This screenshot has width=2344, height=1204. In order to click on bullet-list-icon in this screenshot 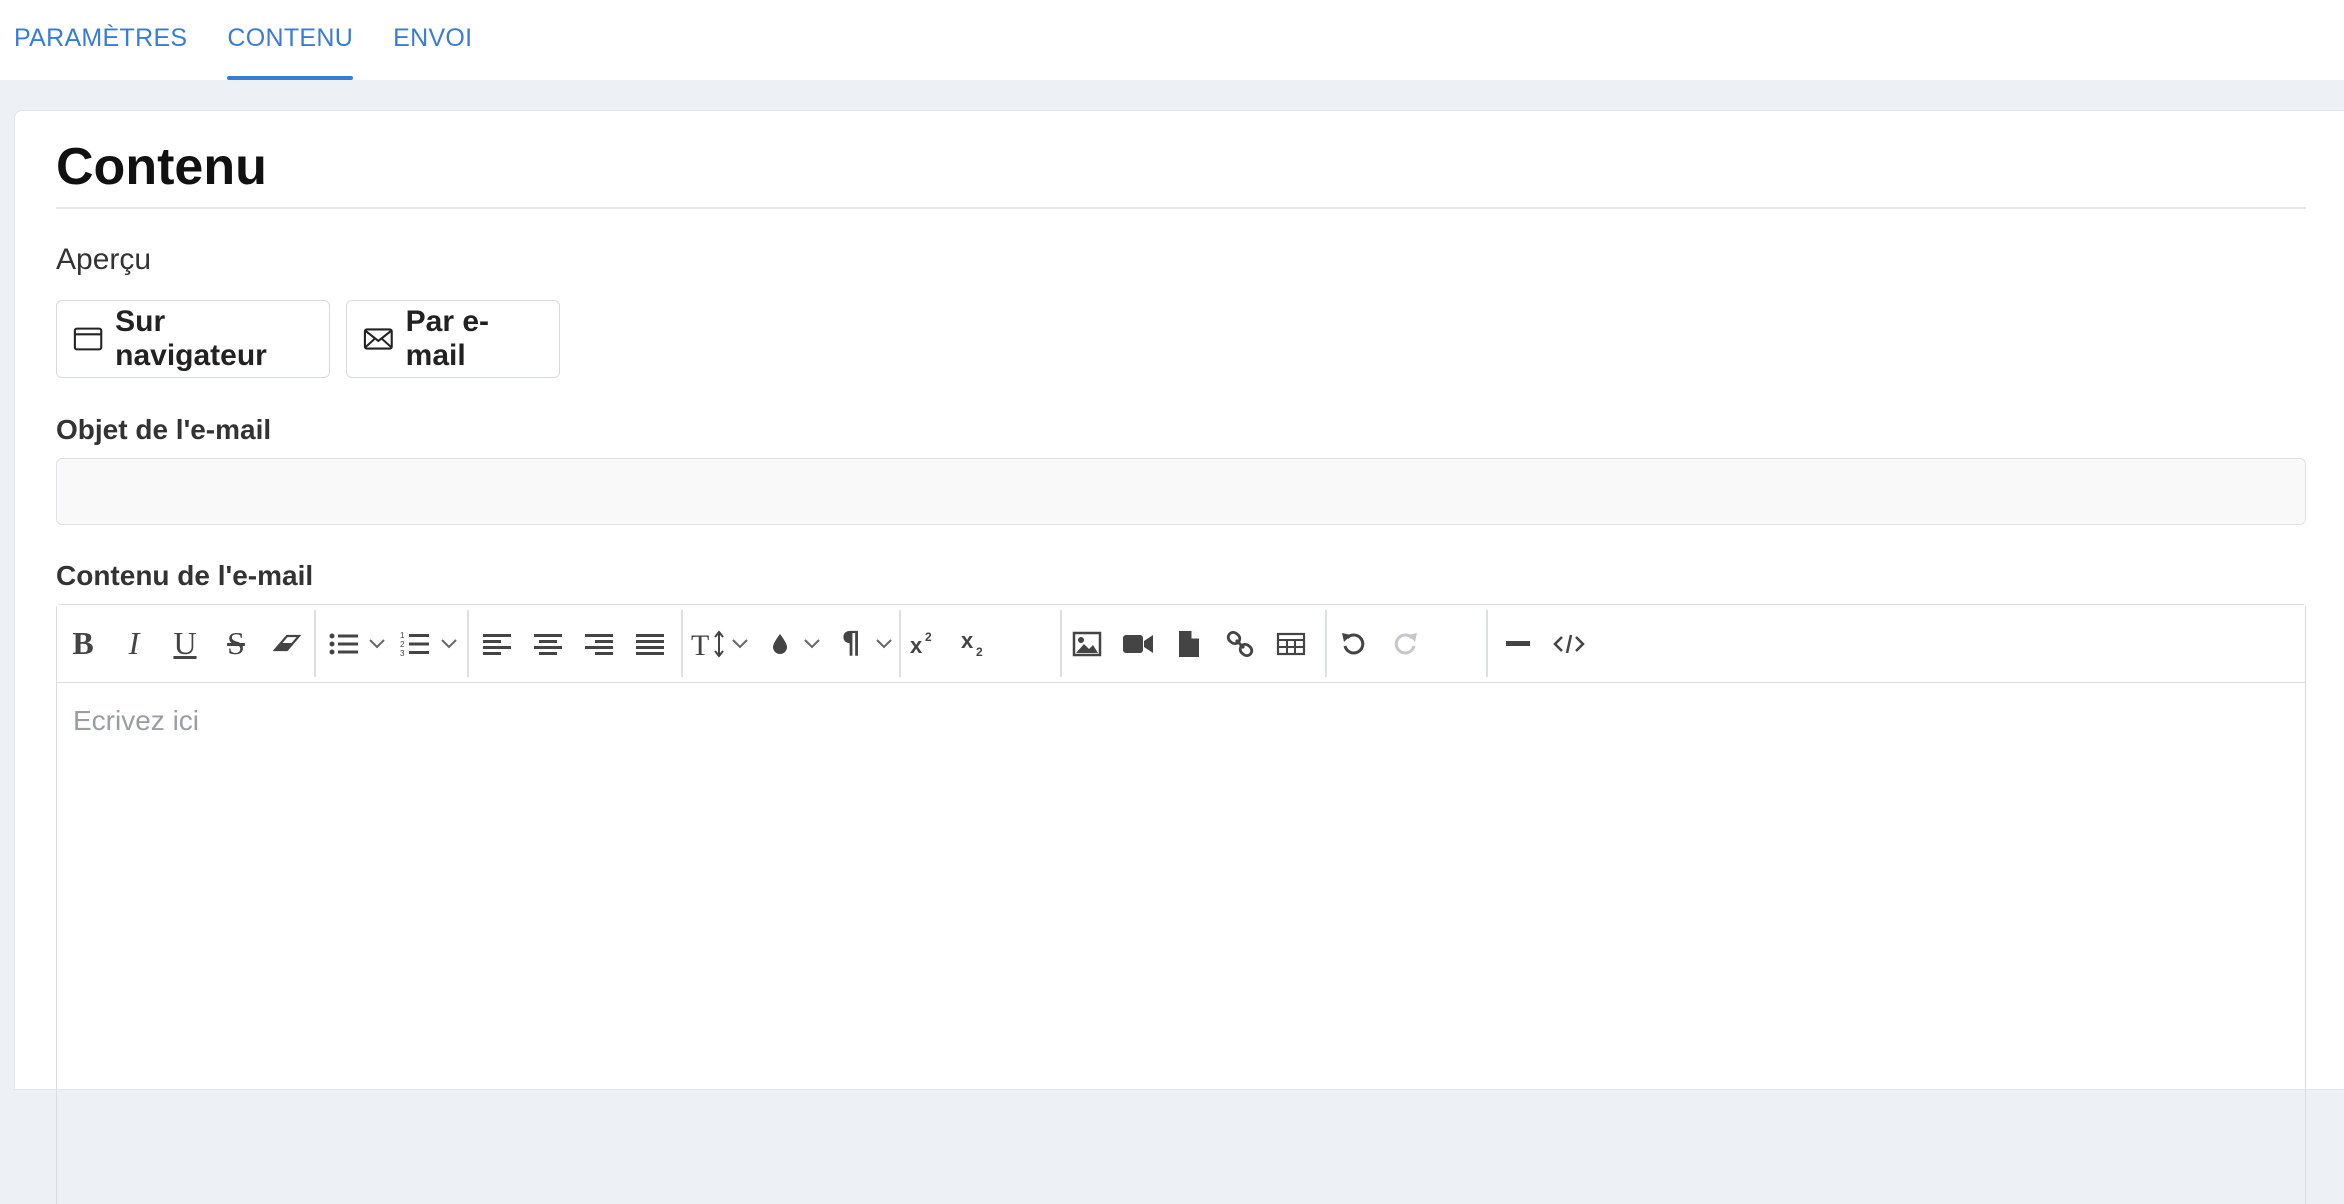, I will do `click(343, 643)`.